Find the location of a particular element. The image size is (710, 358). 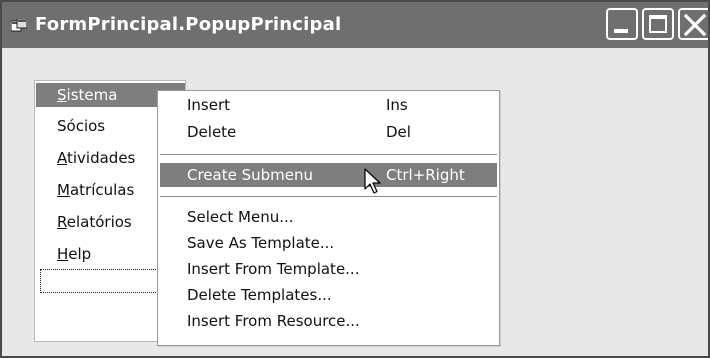

menu-item-relatorios: Relatórios is located at coordinates (94, 222).